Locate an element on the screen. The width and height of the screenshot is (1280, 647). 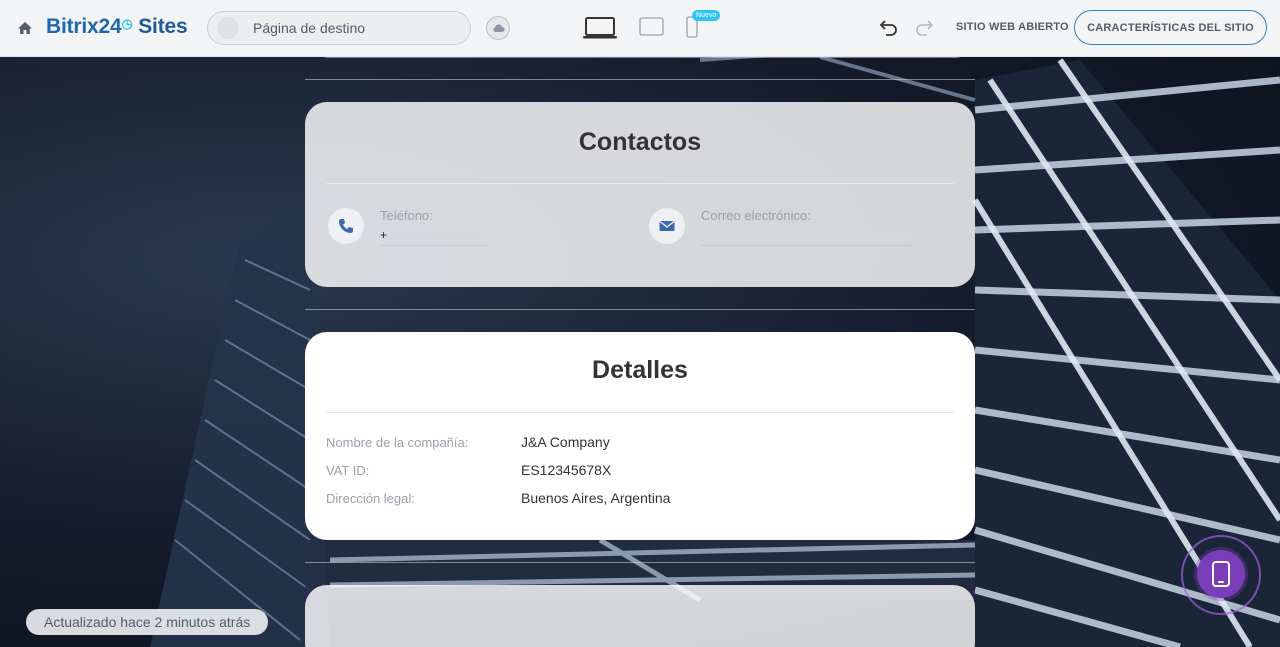
phone-redacted is located at coordinates (436, 235).